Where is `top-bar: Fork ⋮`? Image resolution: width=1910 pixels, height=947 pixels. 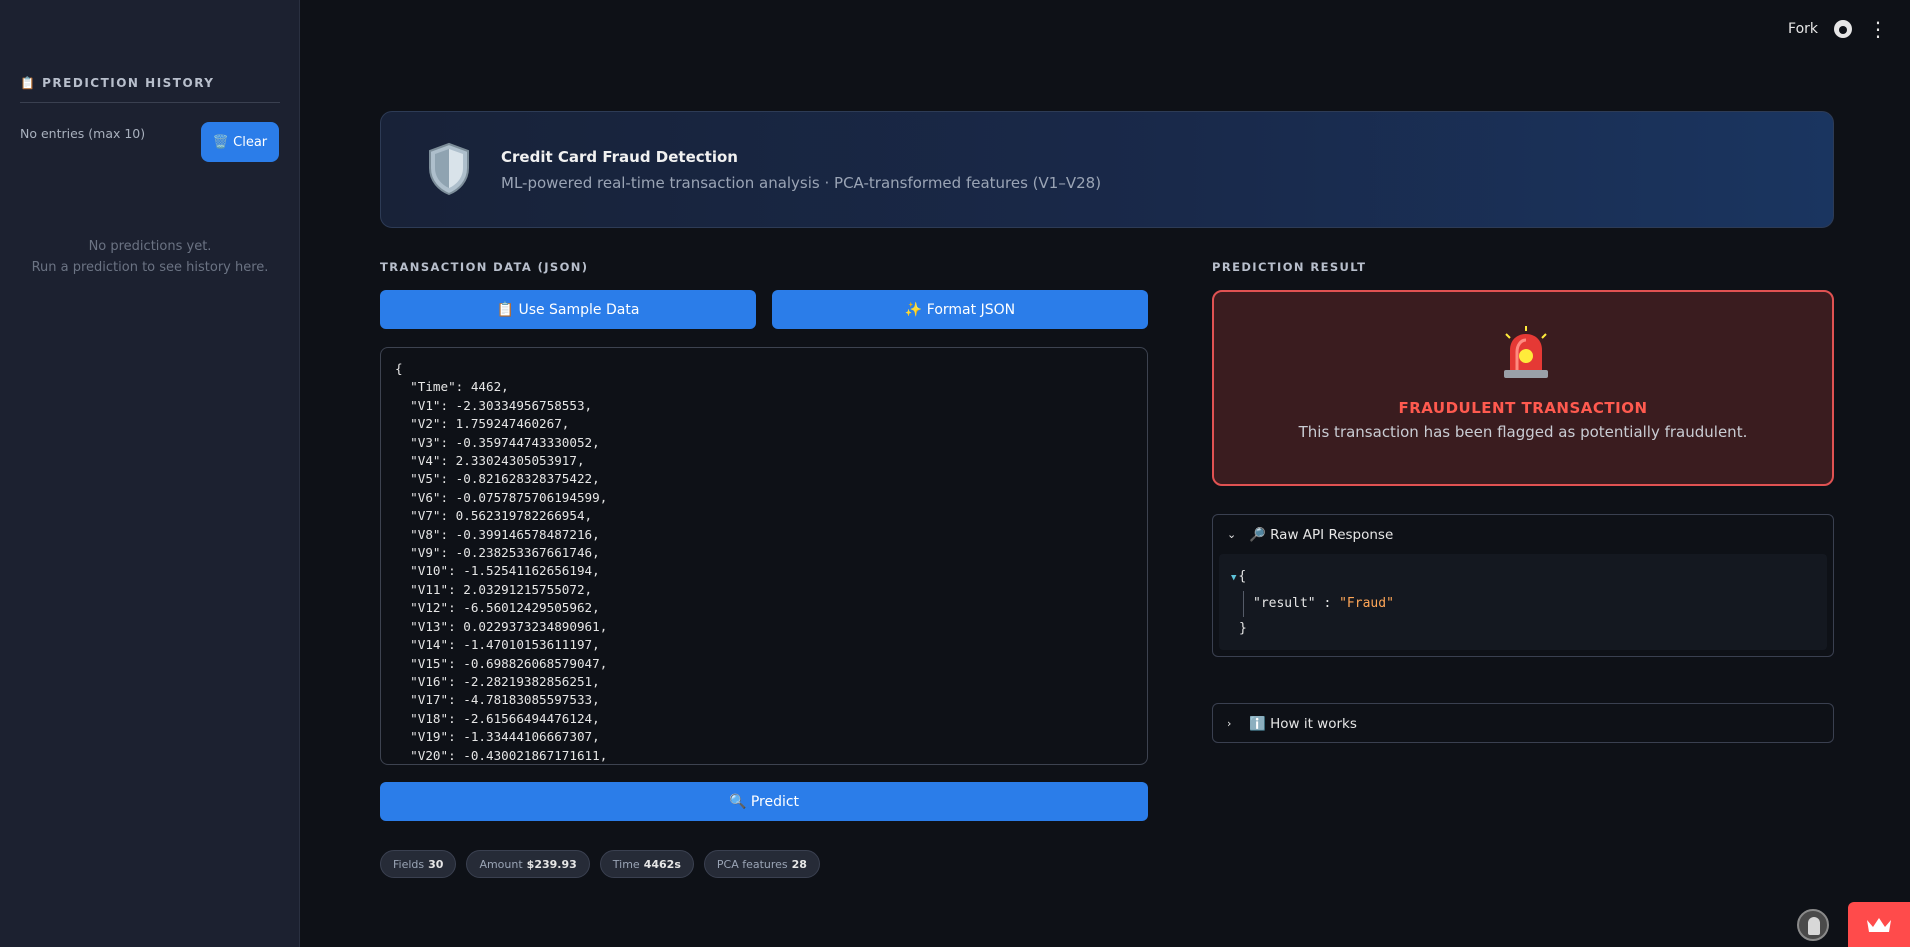
top-bar: Fork ⋮ is located at coordinates (1849, 29).